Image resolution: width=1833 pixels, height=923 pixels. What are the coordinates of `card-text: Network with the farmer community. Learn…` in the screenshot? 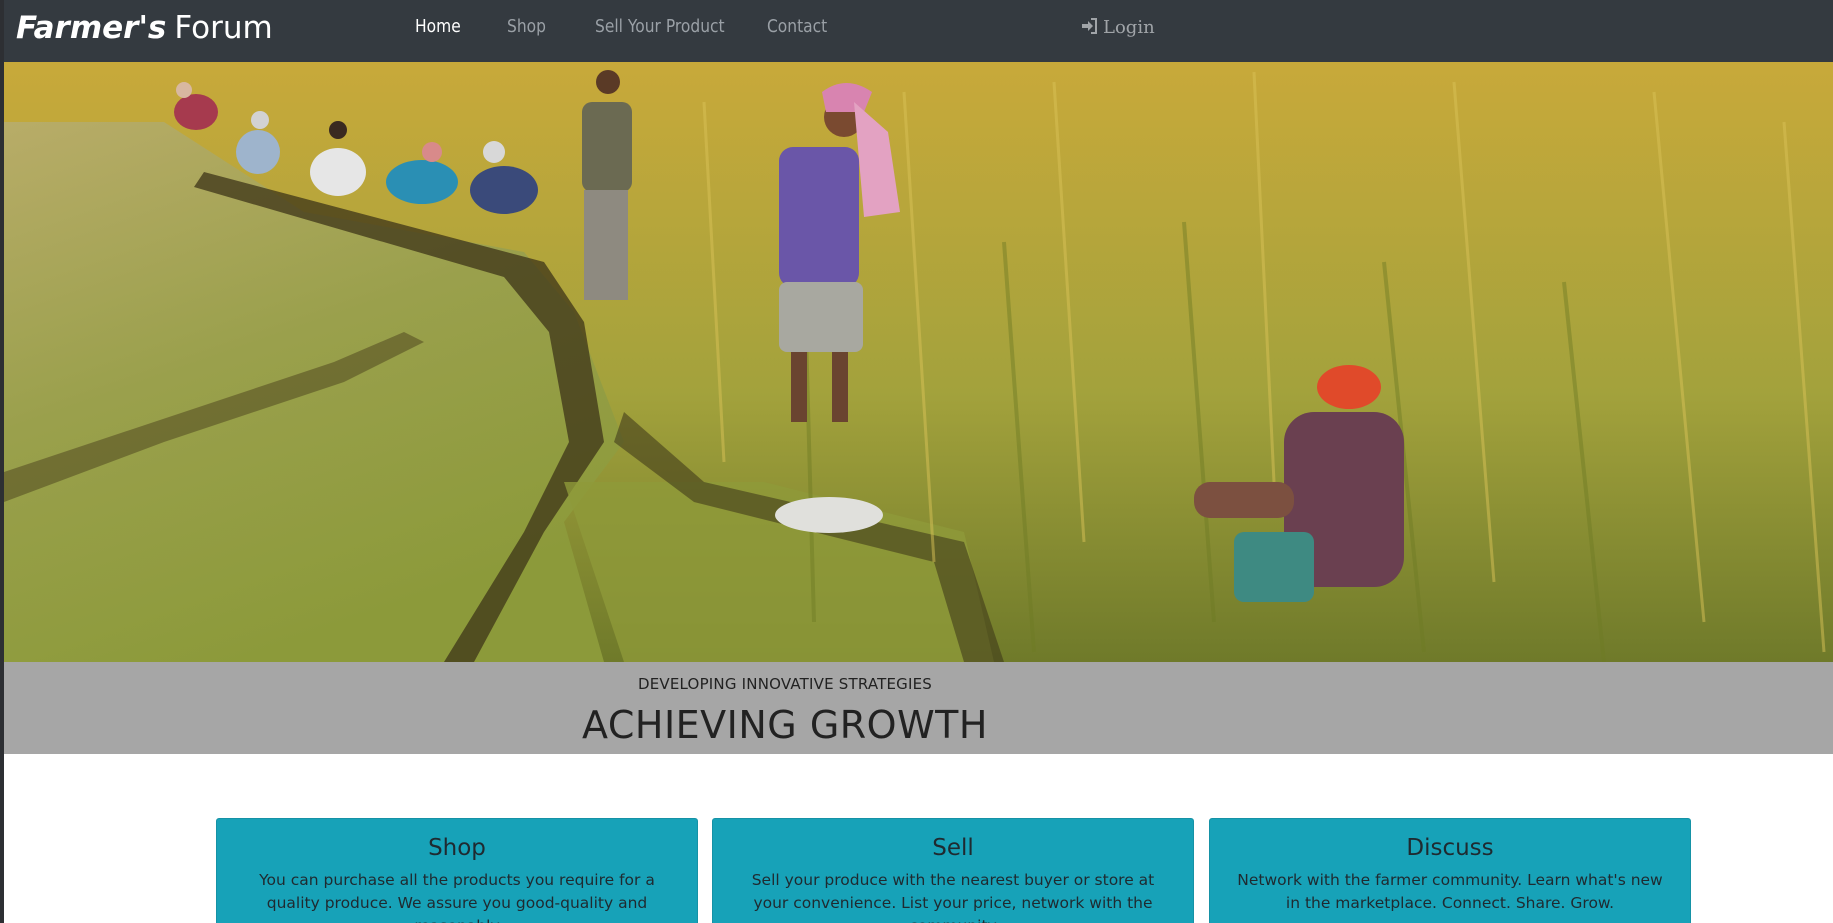 It's located at (1450, 891).